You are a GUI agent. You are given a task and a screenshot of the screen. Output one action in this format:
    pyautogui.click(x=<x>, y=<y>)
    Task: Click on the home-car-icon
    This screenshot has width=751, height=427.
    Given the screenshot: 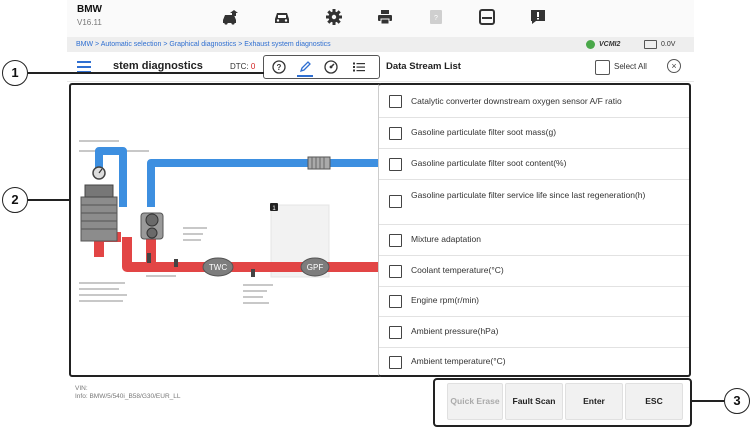 What is the action you would take?
    pyautogui.click(x=230, y=17)
    